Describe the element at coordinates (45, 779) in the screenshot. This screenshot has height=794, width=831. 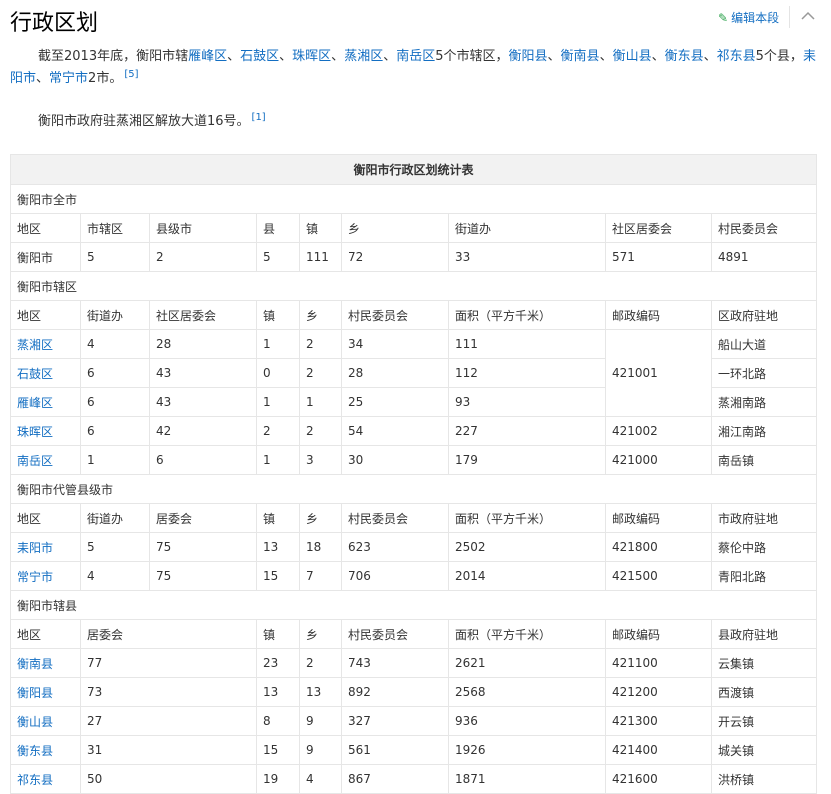
I see `region-link: 祁东县` at that location.